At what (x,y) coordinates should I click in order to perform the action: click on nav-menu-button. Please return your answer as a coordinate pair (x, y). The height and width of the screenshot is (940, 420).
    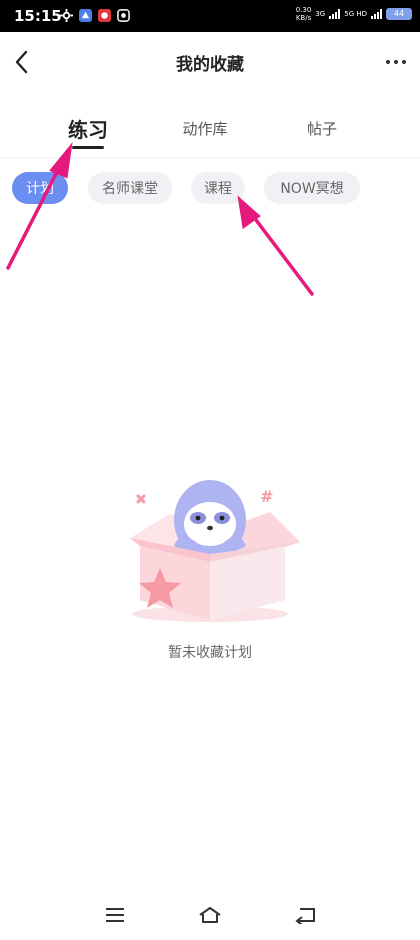
    Looking at the image, I should click on (115, 915).